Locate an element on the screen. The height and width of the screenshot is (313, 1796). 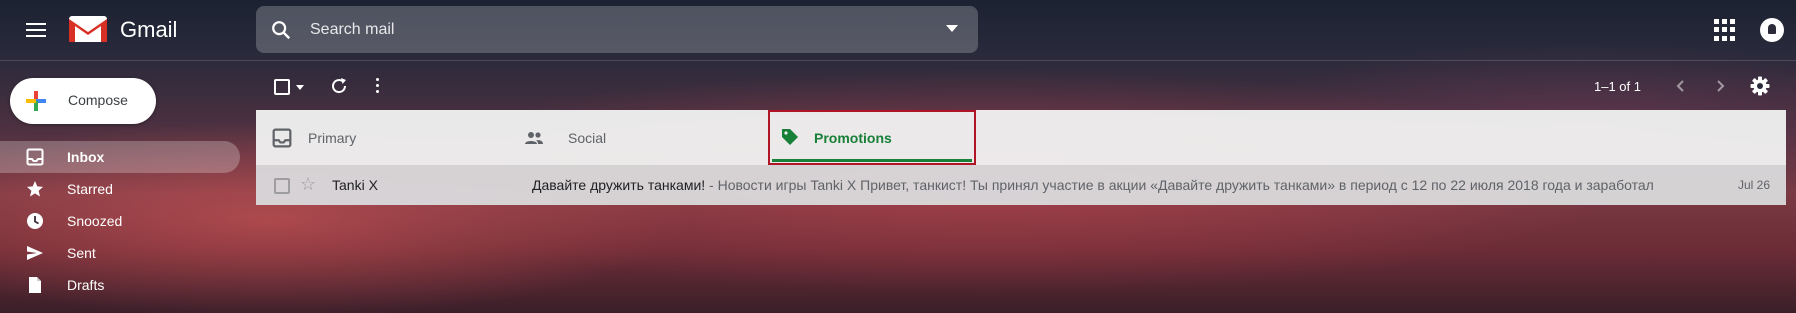
select-options-dropdown-icon is located at coordinates (300, 87).